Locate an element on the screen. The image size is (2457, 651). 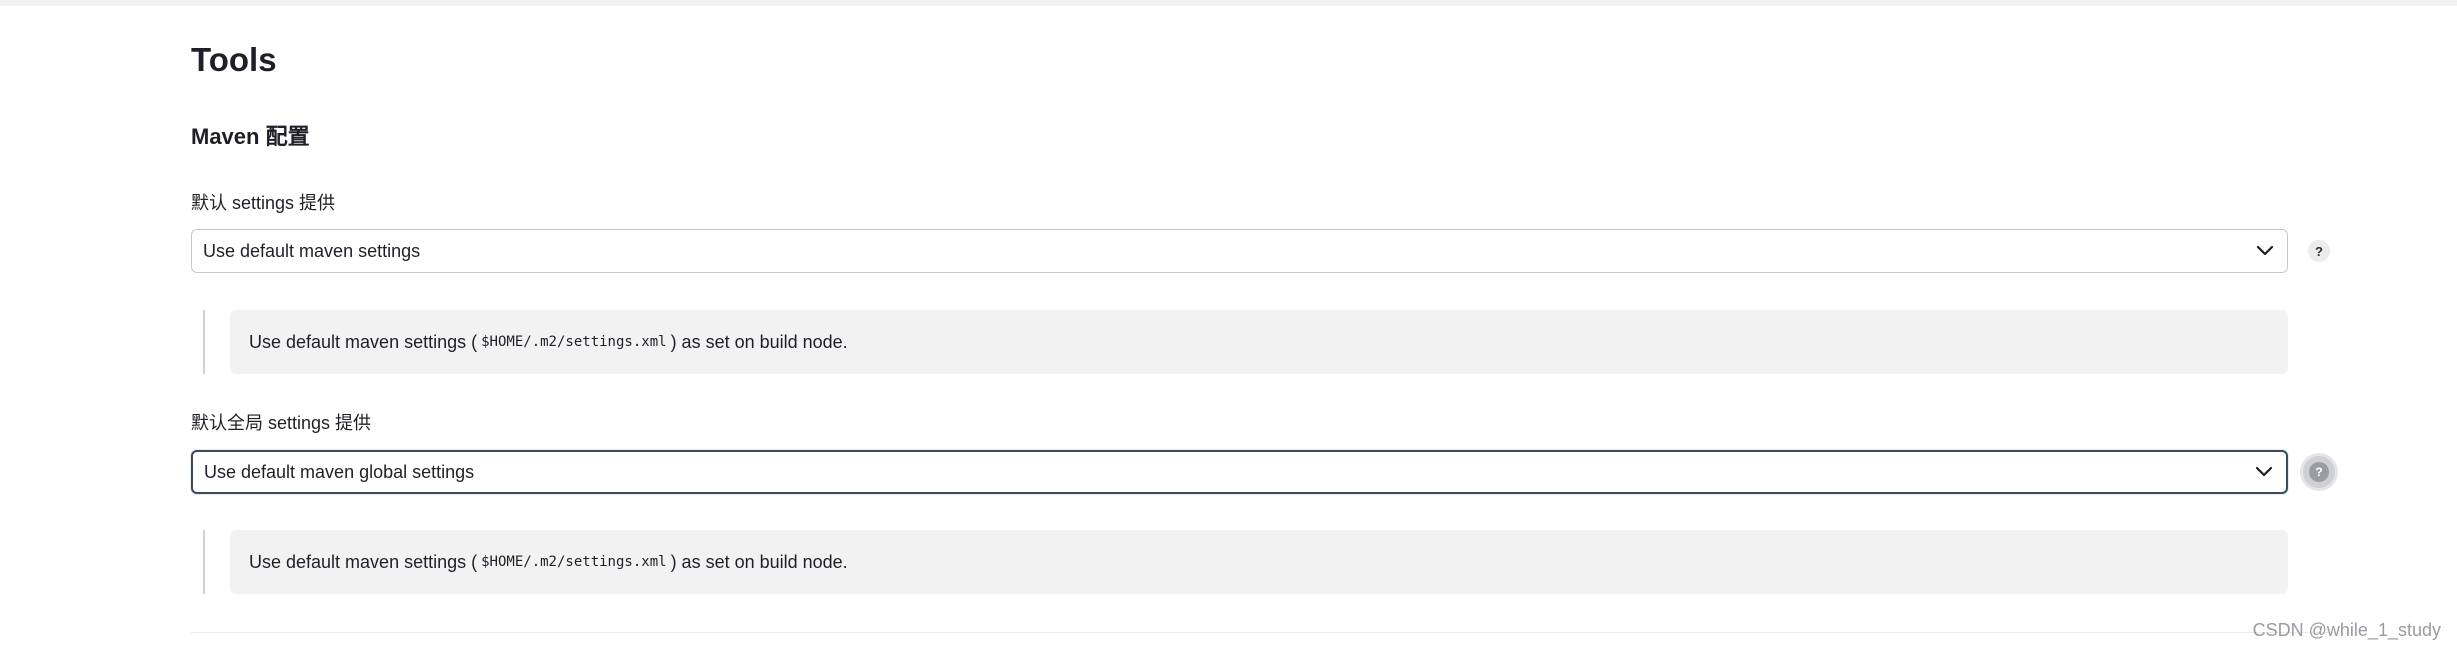
global-settings-provider-selected-value: Use default maven global settings is located at coordinates (339, 471).